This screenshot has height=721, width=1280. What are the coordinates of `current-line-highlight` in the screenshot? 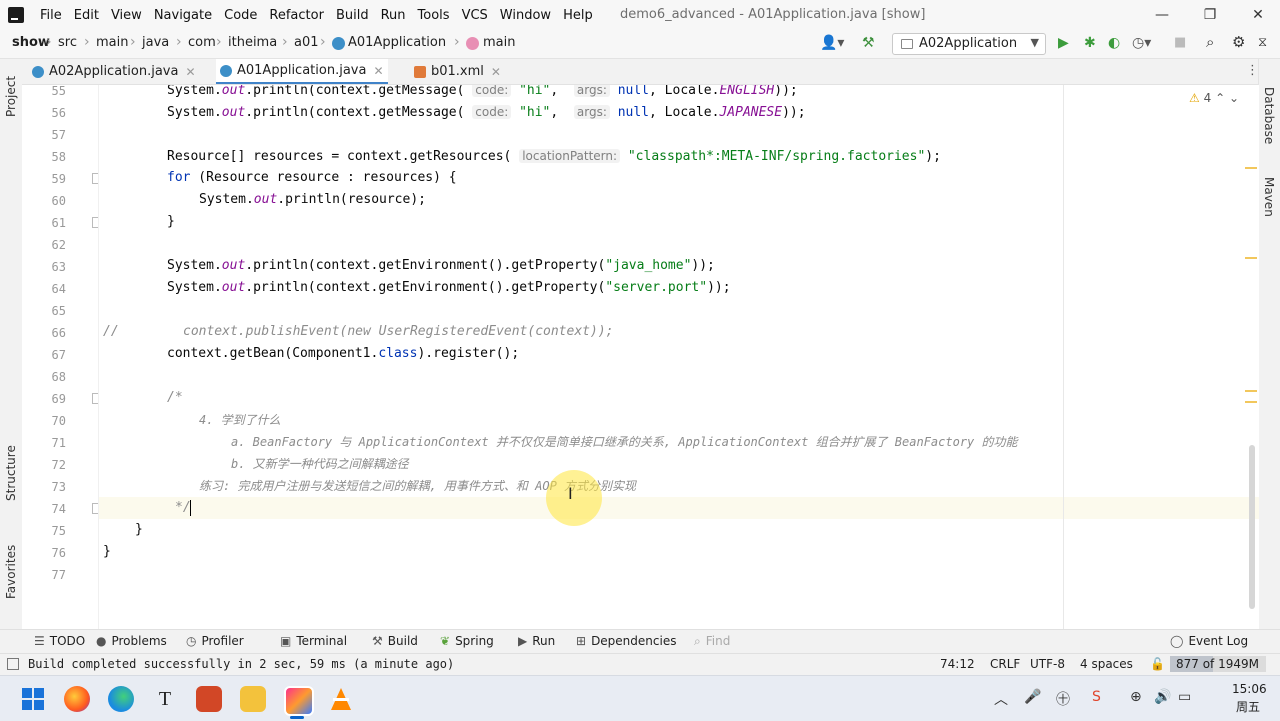 It's located at (679, 508).